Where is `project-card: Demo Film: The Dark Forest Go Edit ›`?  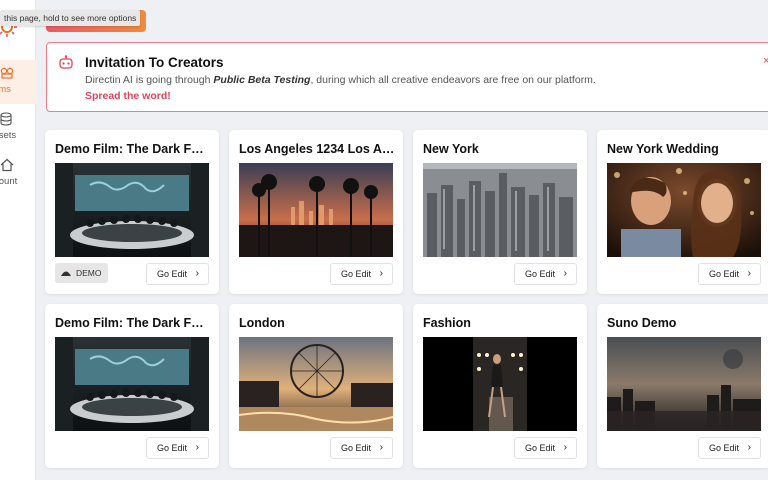
project-card: Demo Film: The Dark Forest Go Edit › is located at coordinates (132, 386).